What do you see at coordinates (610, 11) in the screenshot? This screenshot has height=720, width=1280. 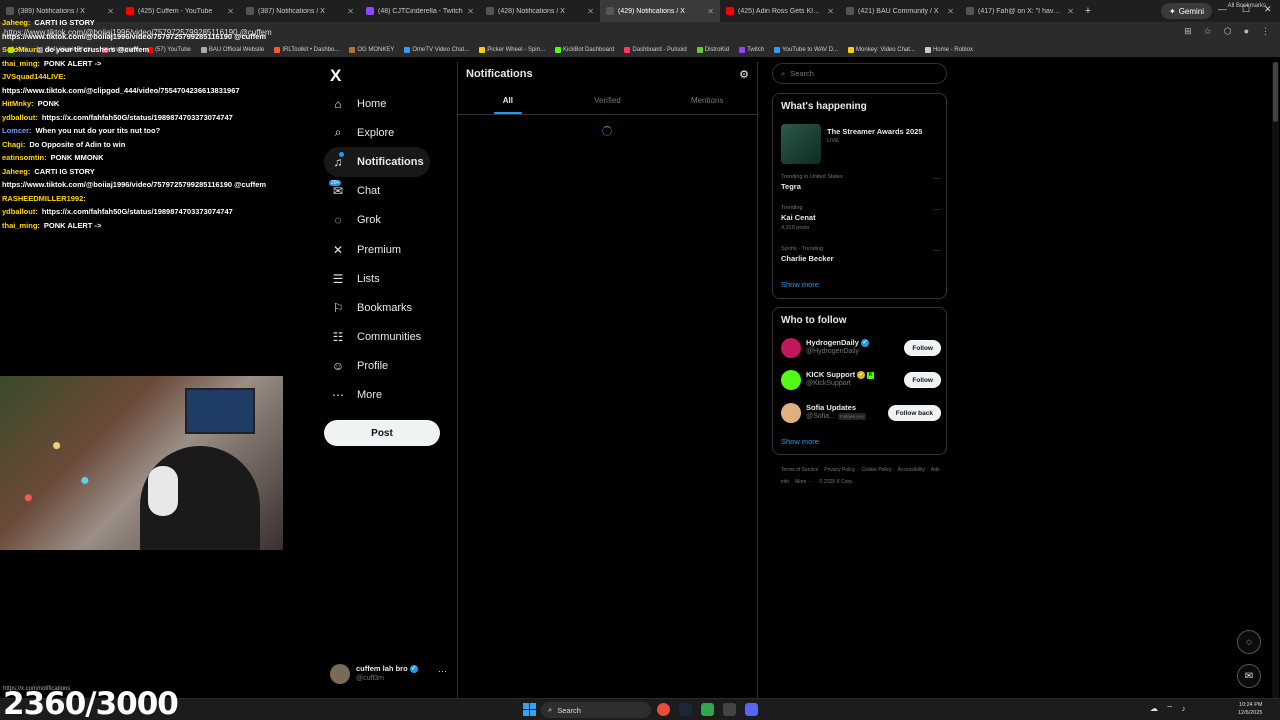 I see `tab-favicon-icon` at bounding box center [610, 11].